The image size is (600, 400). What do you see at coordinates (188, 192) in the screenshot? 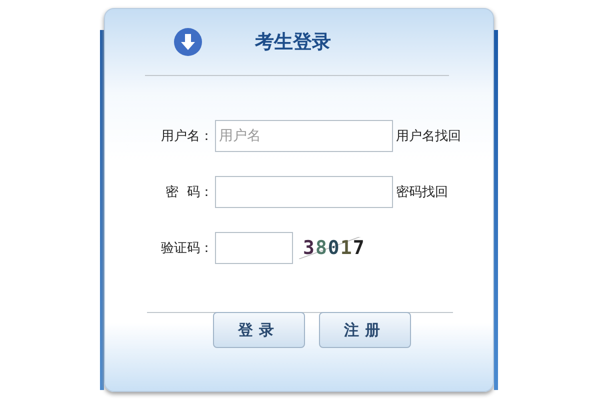
I see `field-label: 密 码：` at bounding box center [188, 192].